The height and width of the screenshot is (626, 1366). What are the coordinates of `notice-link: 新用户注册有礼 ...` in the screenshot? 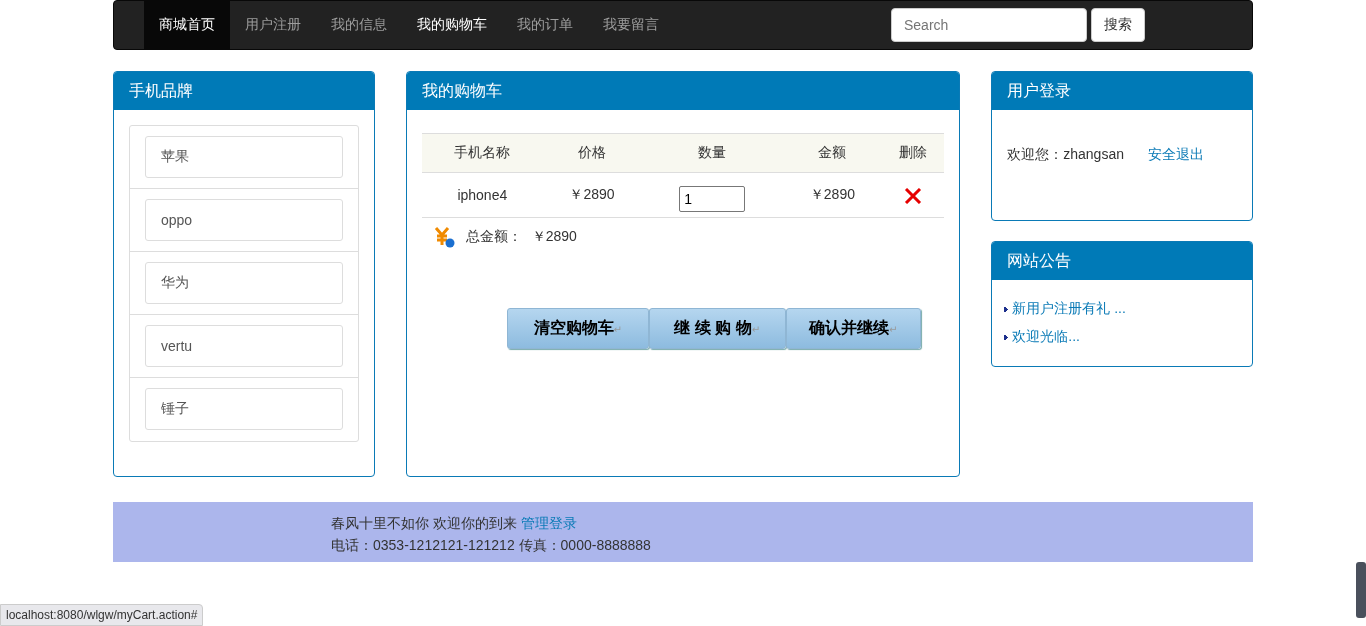 It's located at (1069, 309).